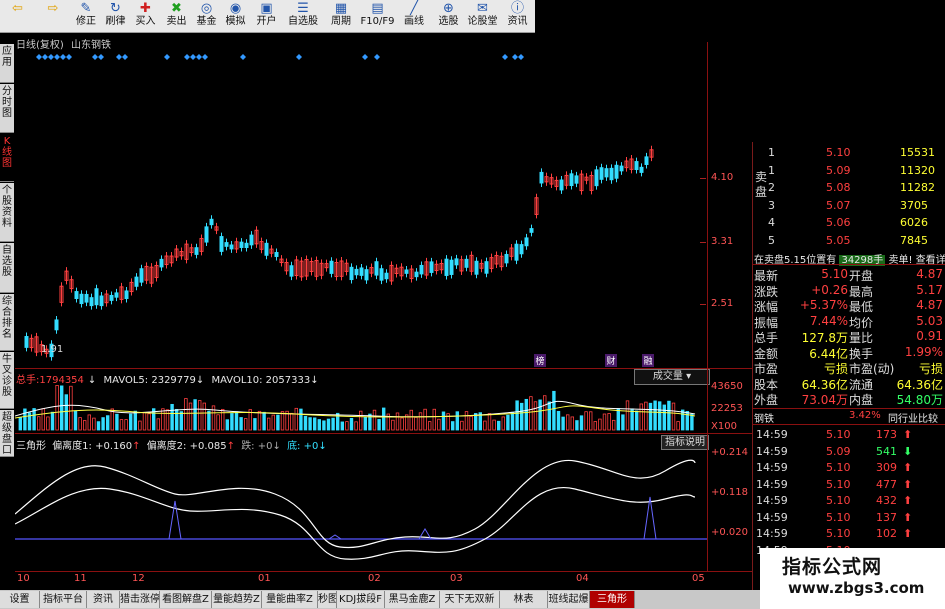  I want to click on toolbar-button-16: ⓘ 资讯, so click(517, 16).